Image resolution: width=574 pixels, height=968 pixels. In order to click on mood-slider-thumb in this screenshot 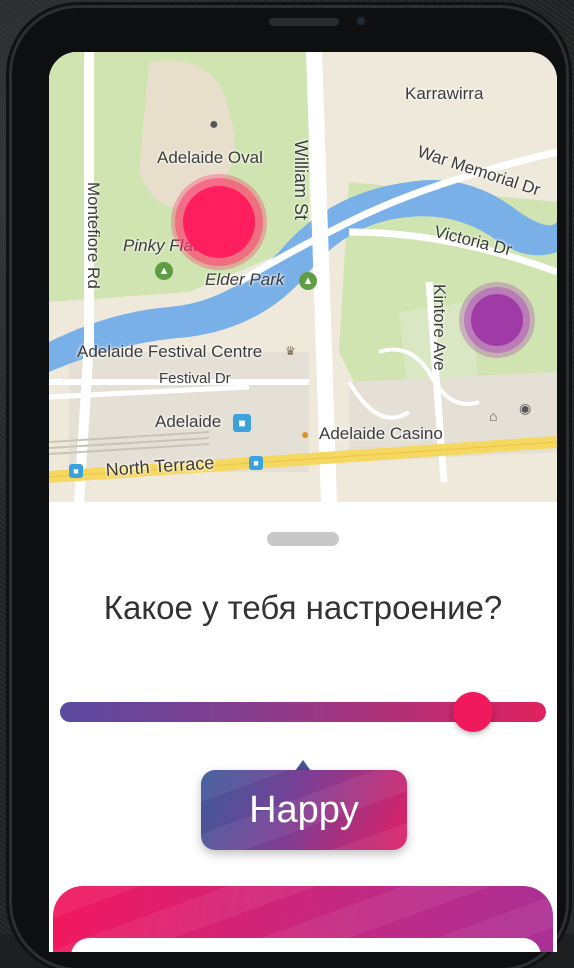, I will do `click(473, 712)`.